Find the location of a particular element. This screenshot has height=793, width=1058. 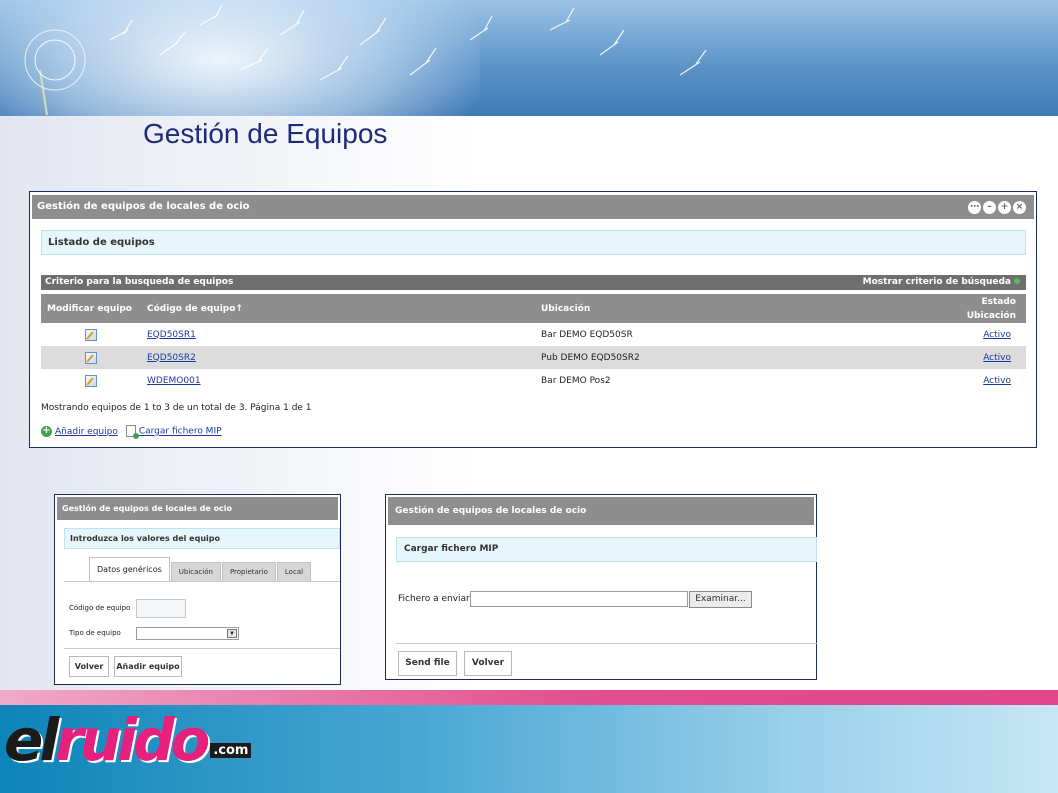

table-row: EQD50SR1 Bar DEMO EQD50SR Activo is located at coordinates (533, 334).